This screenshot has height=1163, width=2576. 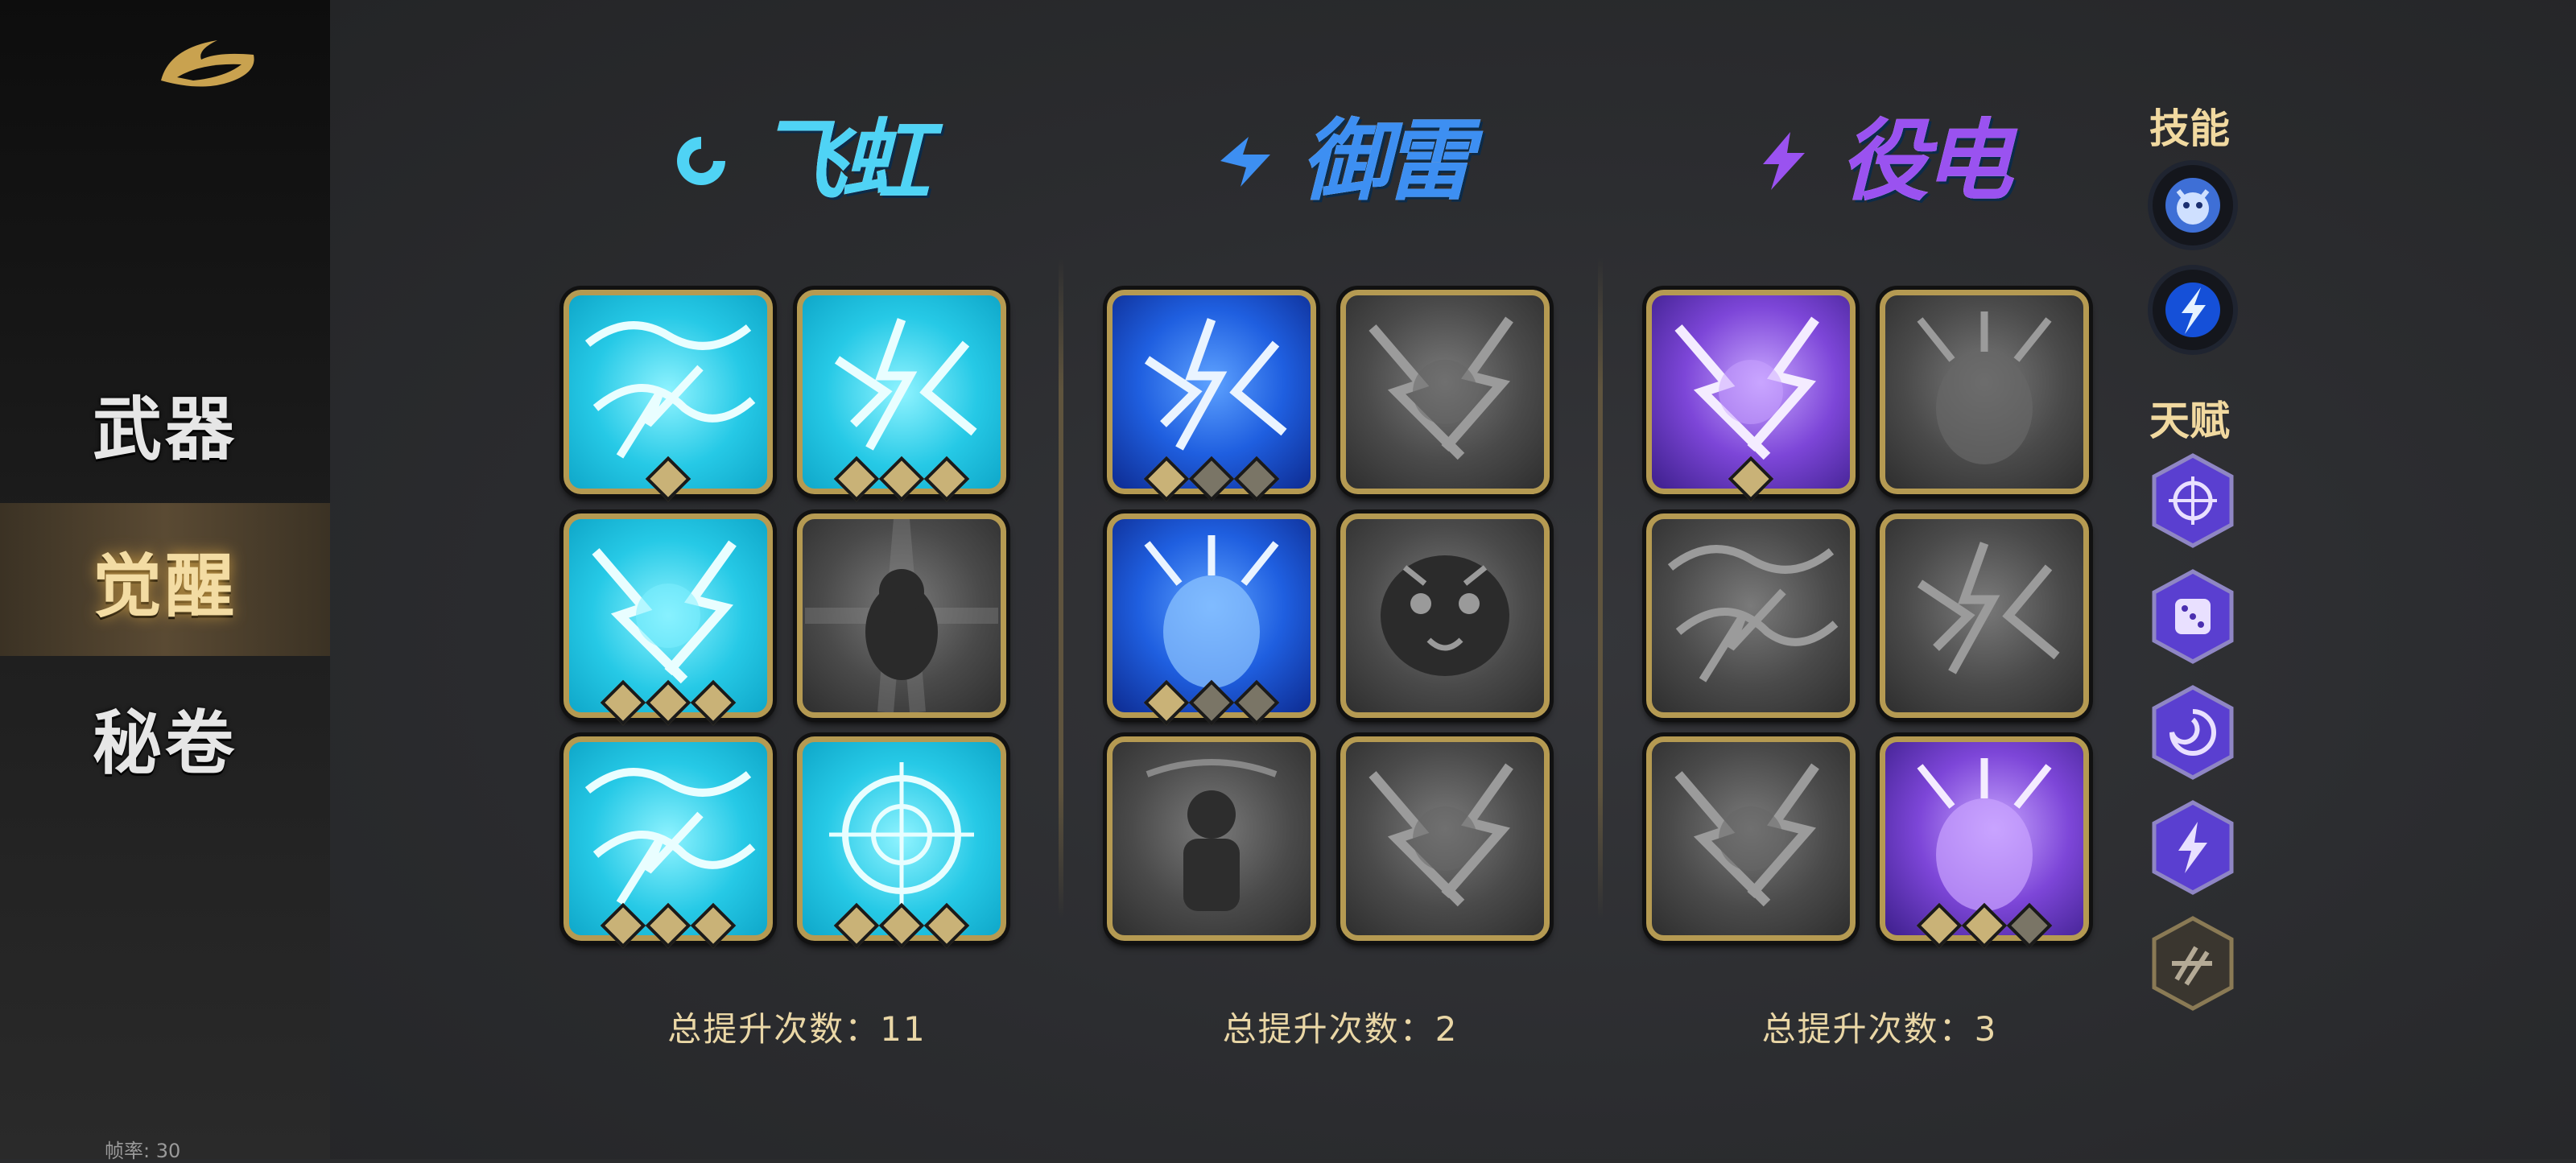 I want to click on locked-crack-icon, so click(x=1753, y=614).